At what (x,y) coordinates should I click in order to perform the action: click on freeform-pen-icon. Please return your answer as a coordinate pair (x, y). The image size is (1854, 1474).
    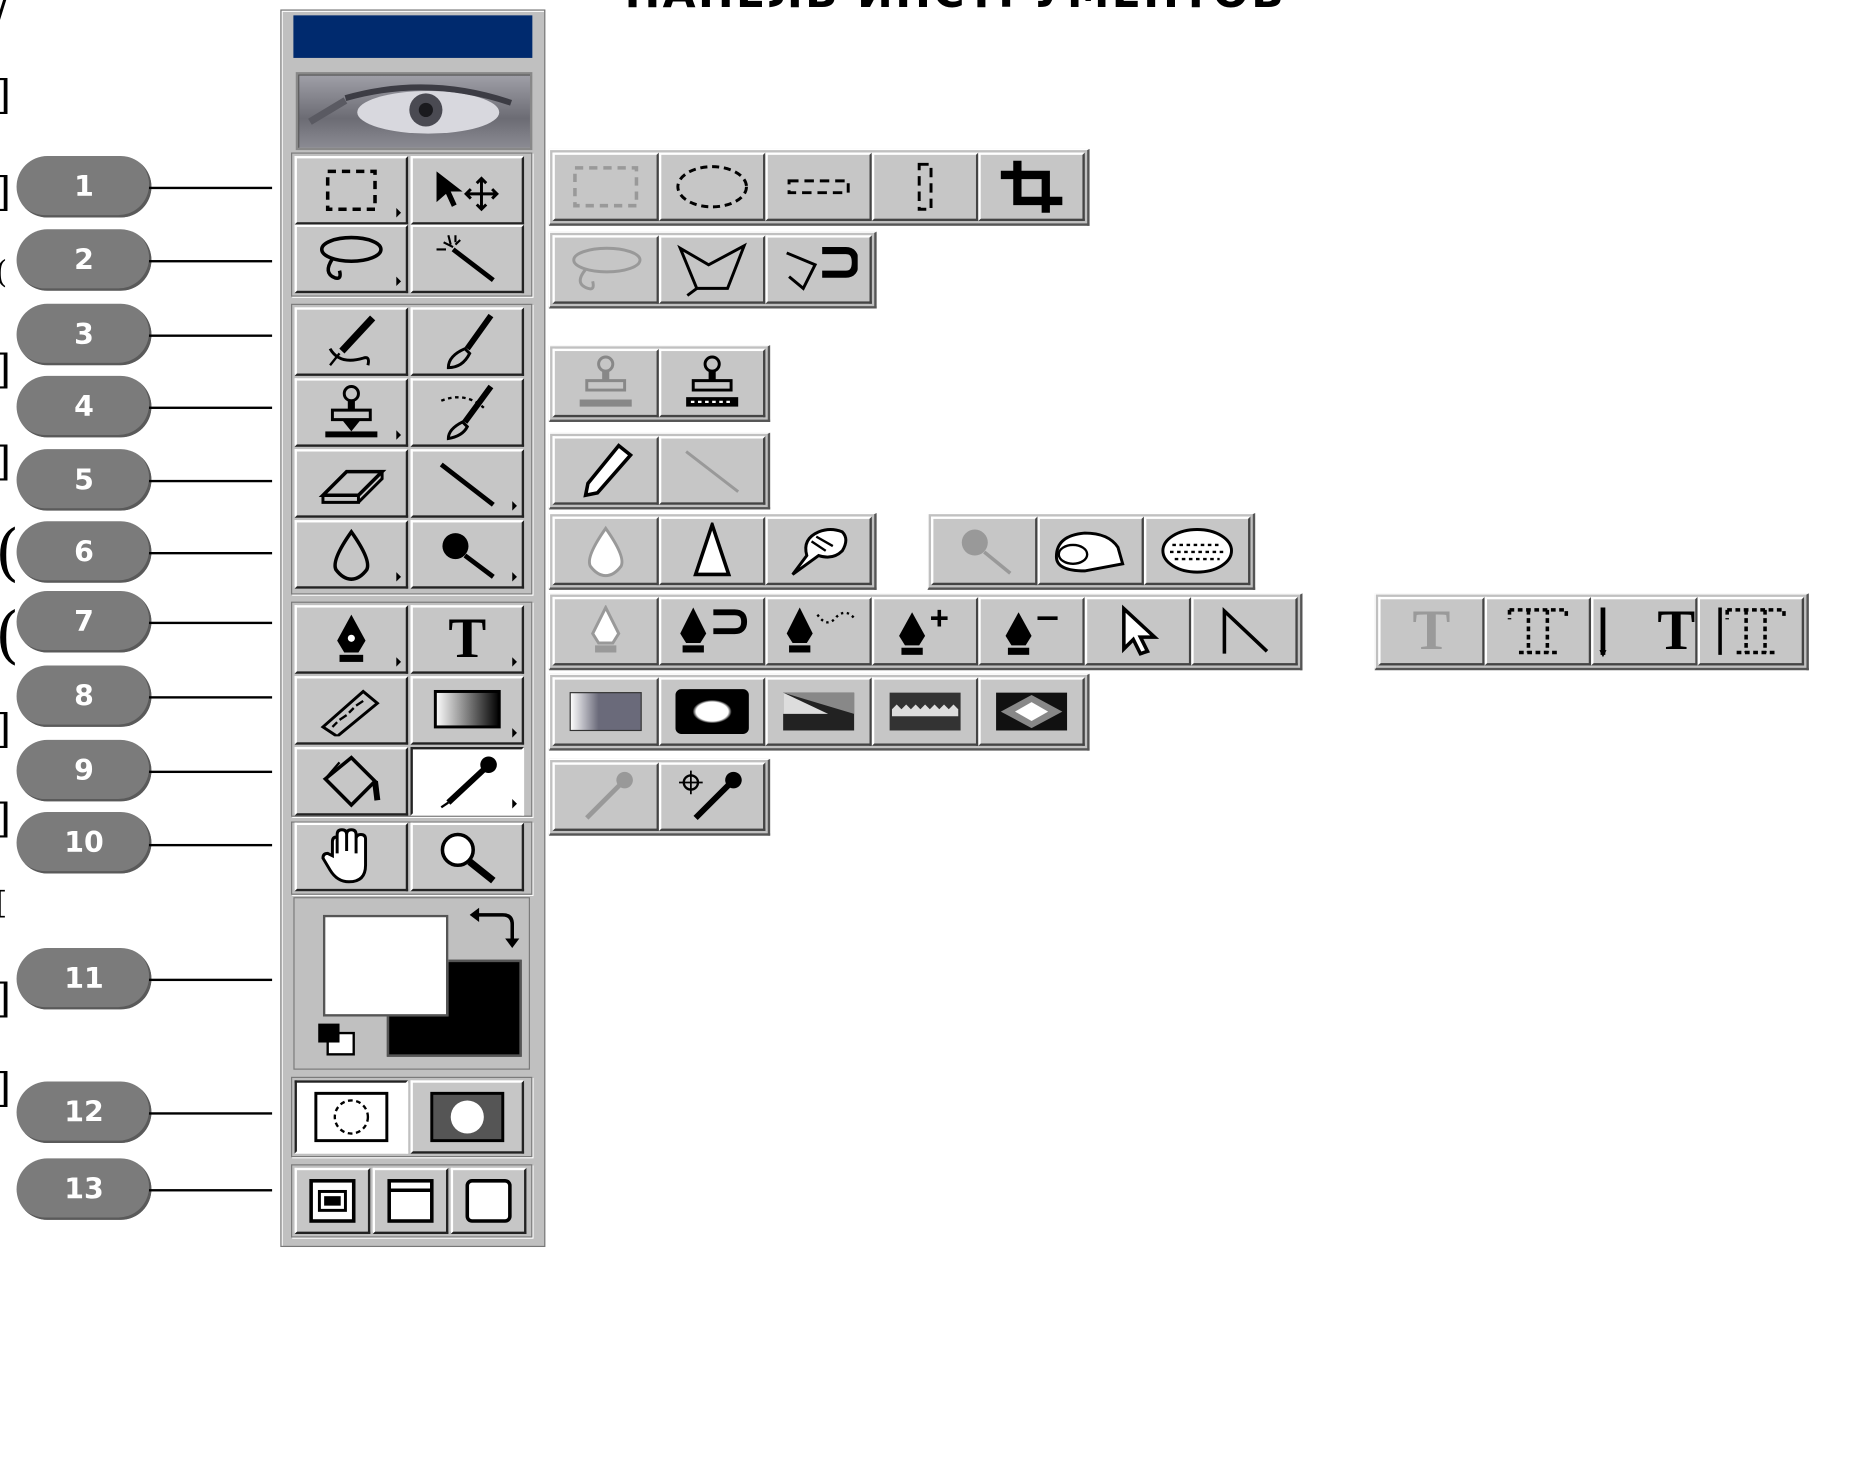
    Looking at the image, I should click on (821, 630).